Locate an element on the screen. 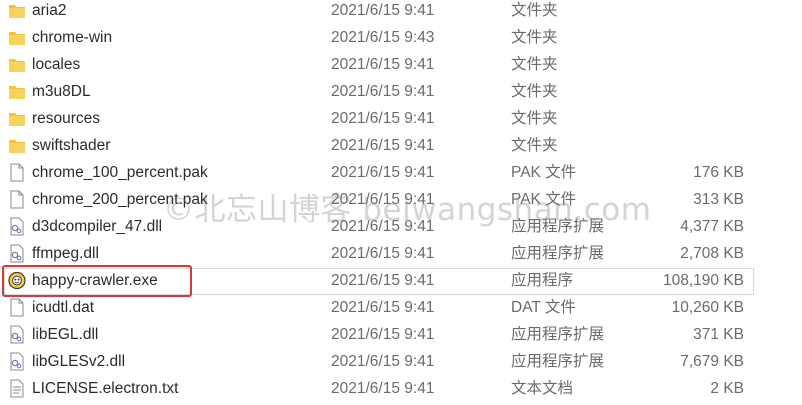 The image size is (802, 405). file-name: libGLESv2.dll is located at coordinates (79, 361).